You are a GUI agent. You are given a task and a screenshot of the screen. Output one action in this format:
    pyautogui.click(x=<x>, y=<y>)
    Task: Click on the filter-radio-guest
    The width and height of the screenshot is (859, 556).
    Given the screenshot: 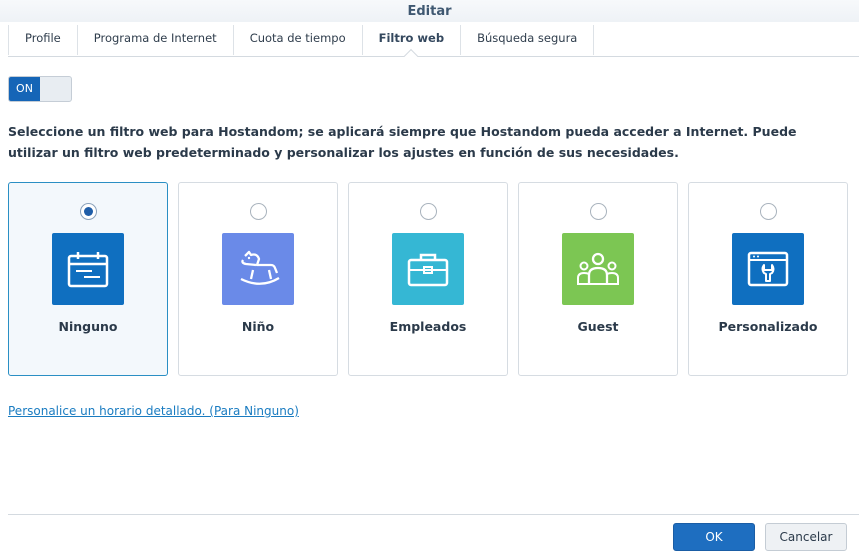 What is the action you would take?
    pyautogui.click(x=598, y=211)
    